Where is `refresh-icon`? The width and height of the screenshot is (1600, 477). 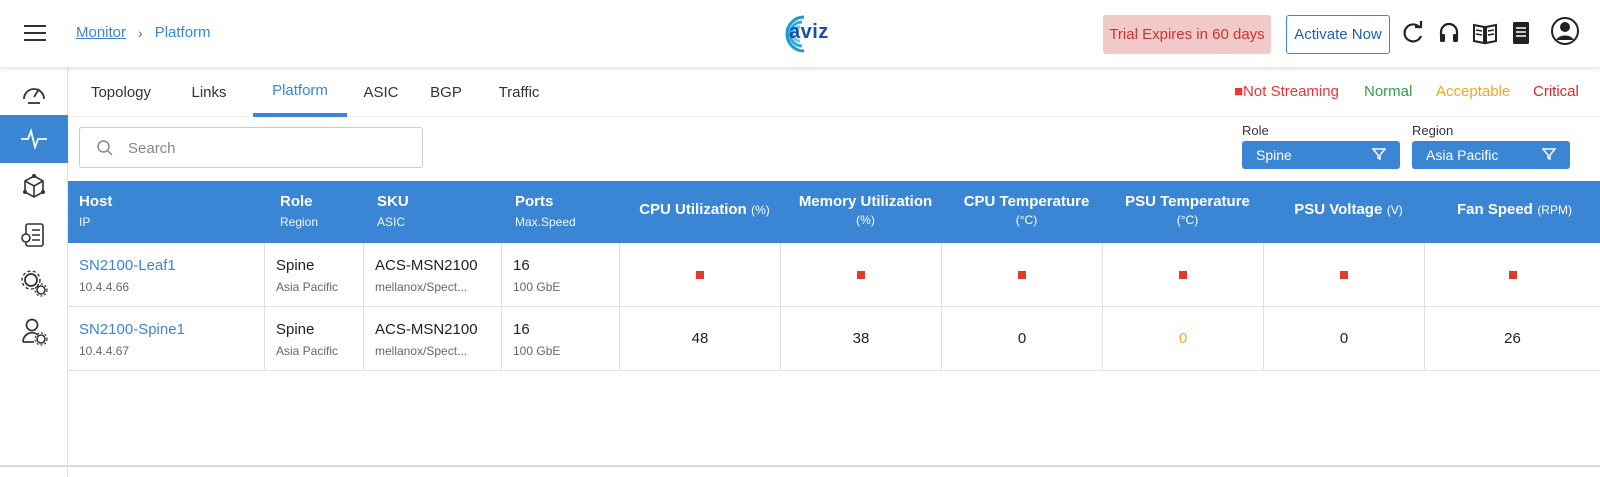 refresh-icon is located at coordinates (1413, 33).